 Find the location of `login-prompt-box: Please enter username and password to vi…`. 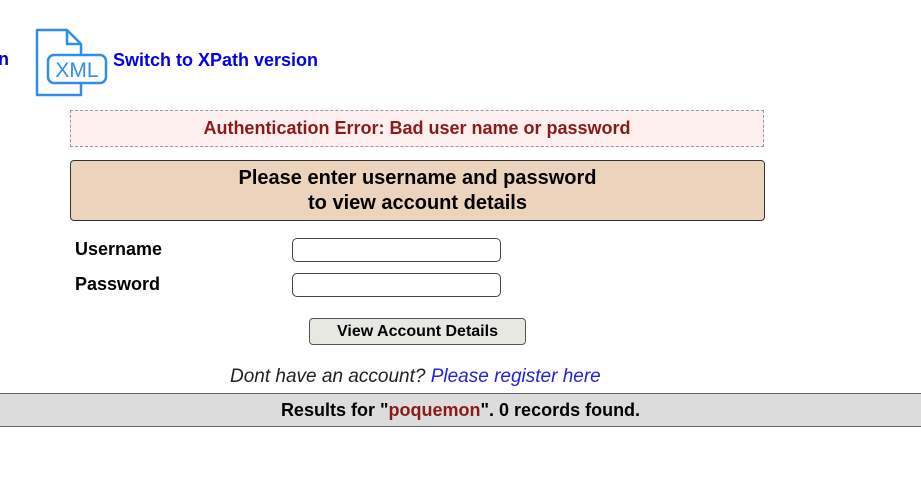

login-prompt-box: Please enter username and password to vi… is located at coordinates (417, 190).